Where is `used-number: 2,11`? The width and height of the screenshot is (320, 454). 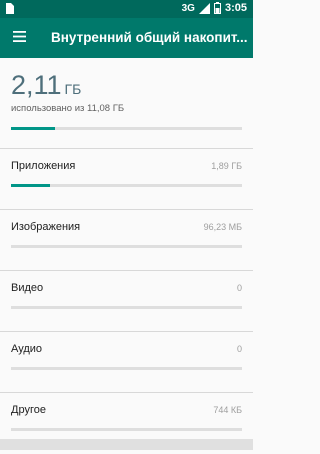
used-number: 2,11 is located at coordinates (36, 85).